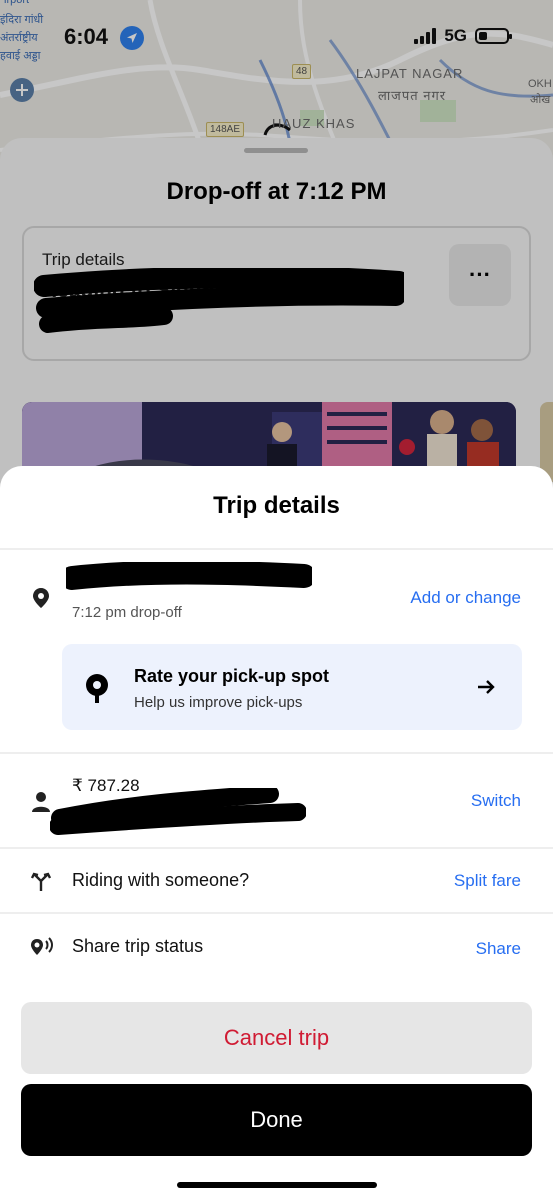  What do you see at coordinates (276, 1120) in the screenshot?
I see `done-button: Done` at bounding box center [276, 1120].